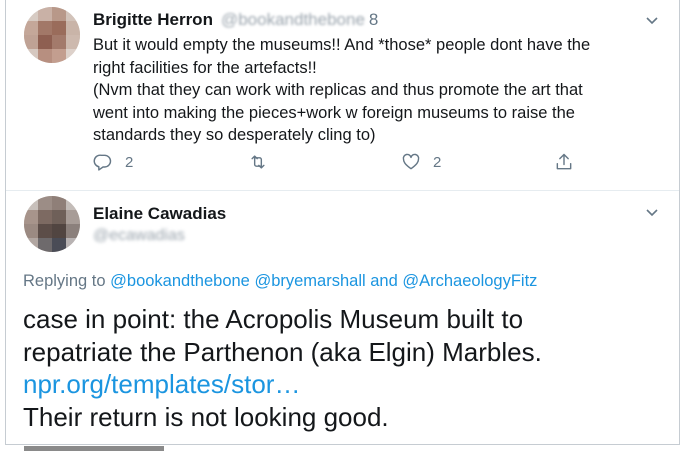  What do you see at coordinates (113, 162) in the screenshot?
I see `reply-button: 2` at bounding box center [113, 162].